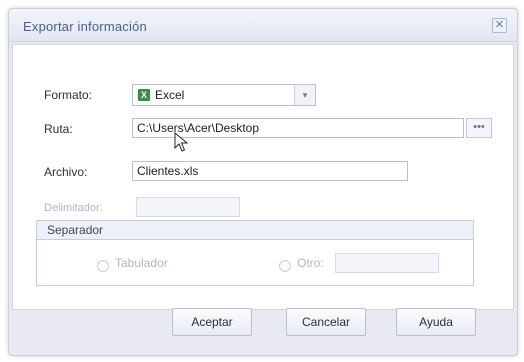  Describe the element at coordinates (103, 266) in the screenshot. I see `tabulador-radio` at that location.